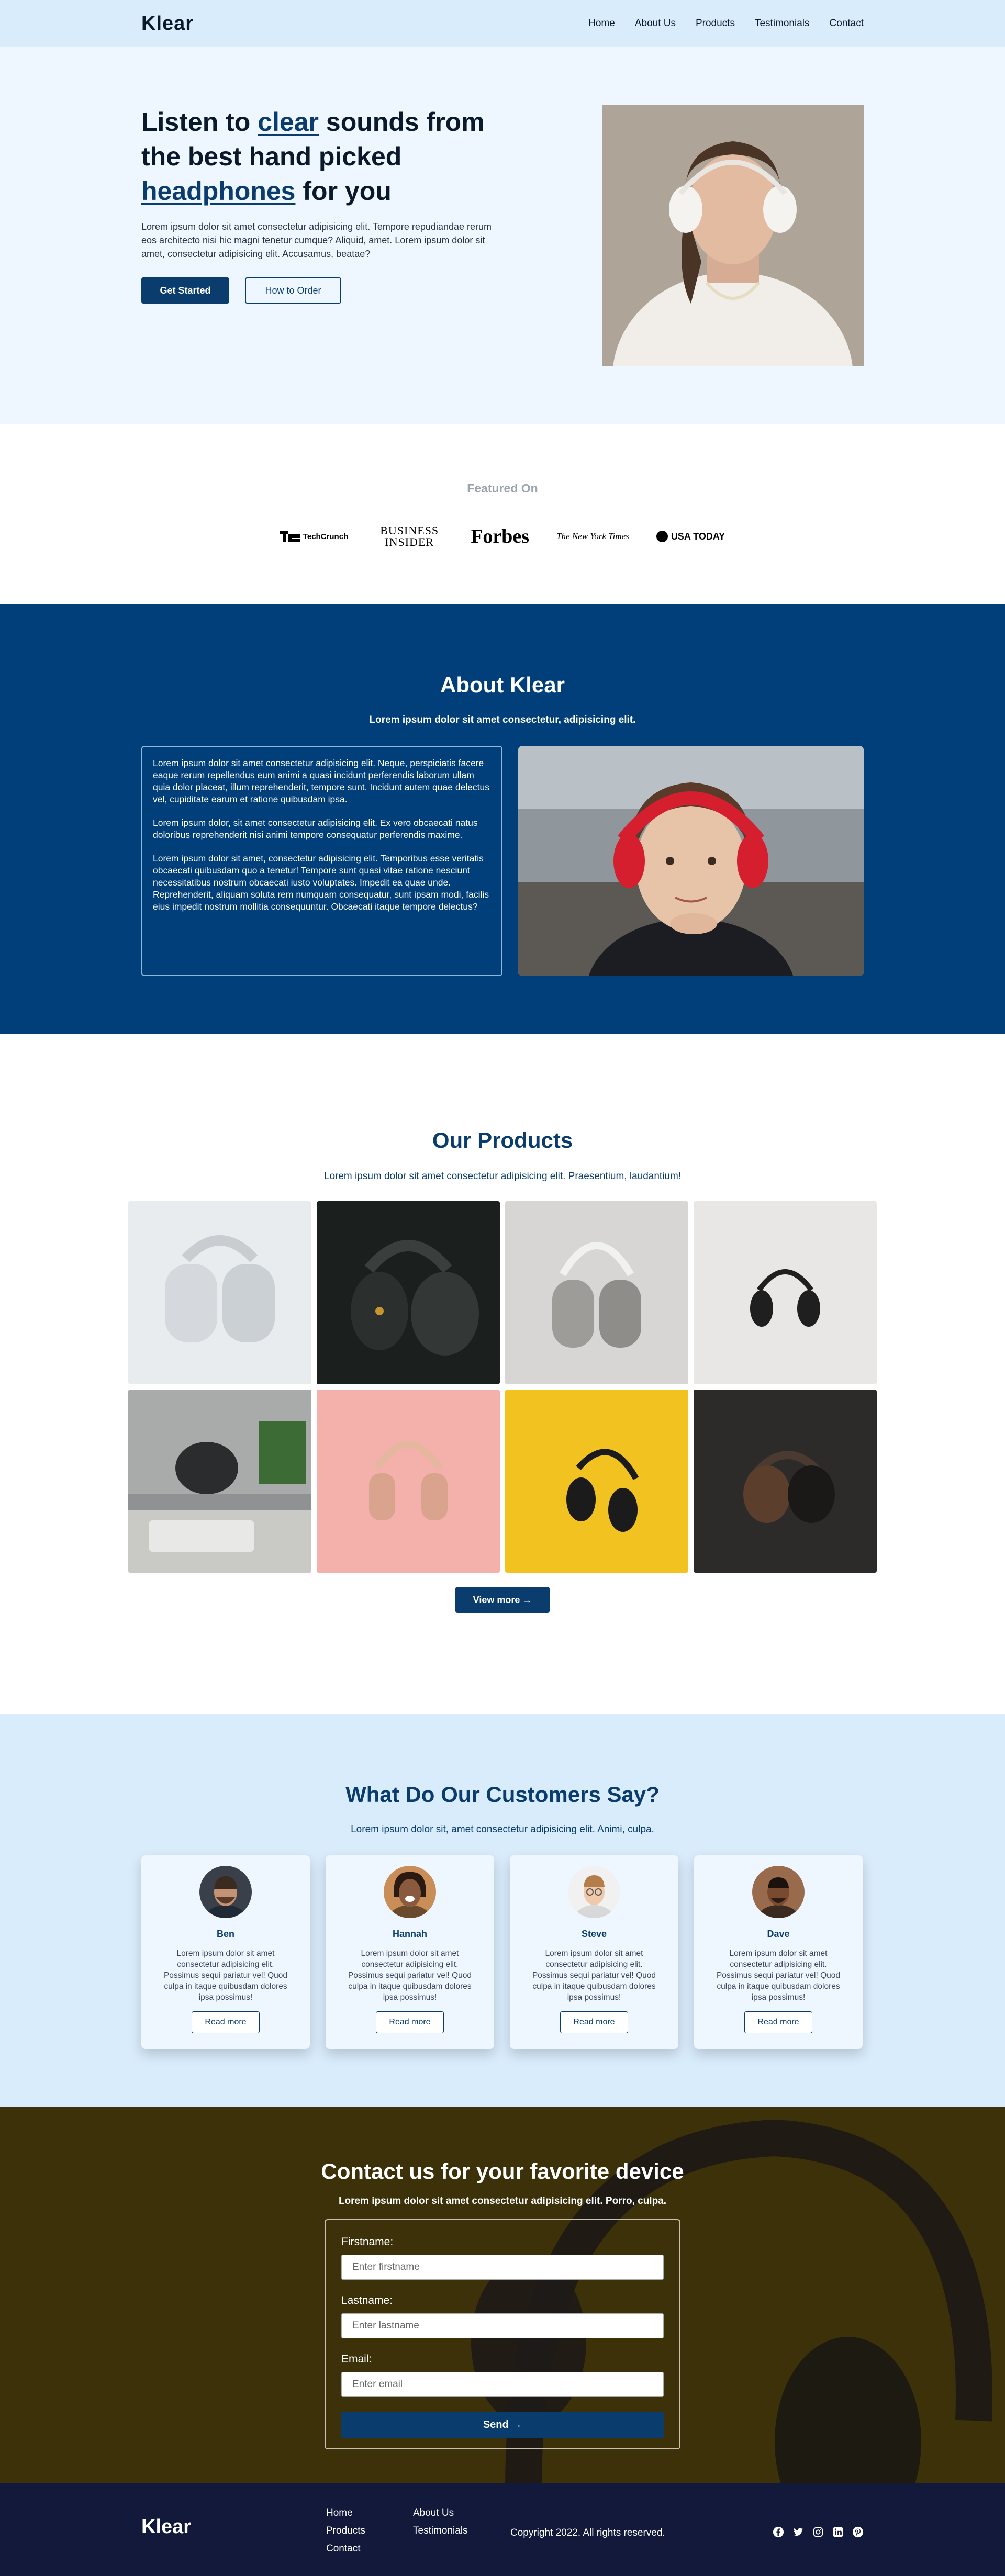 The height and width of the screenshot is (2576, 1005). Describe the element at coordinates (185, 290) in the screenshot. I see `get-started-button: Get Started` at that location.